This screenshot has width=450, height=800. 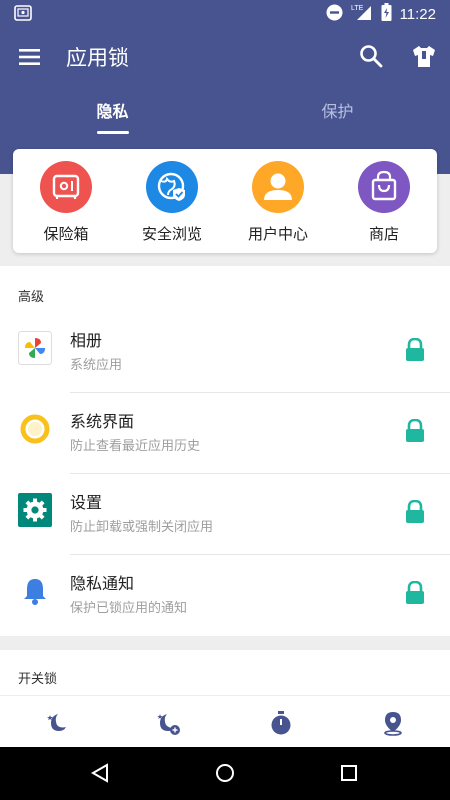 What do you see at coordinates (97, 58) in the screenshot?
I see `app-title: 应用锁` at bounding box center [97, 58].